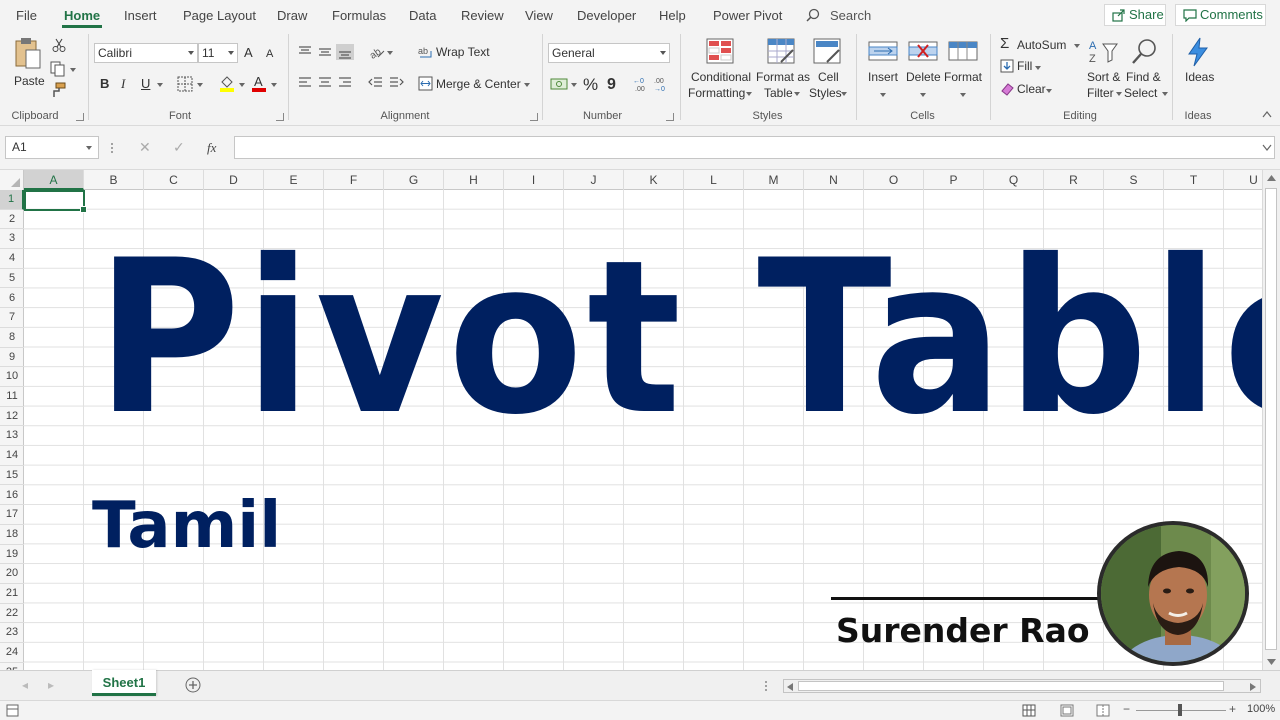 This screenshot has width=1280, height=720. I want to click on macro-record-icon, so click(13, 710).